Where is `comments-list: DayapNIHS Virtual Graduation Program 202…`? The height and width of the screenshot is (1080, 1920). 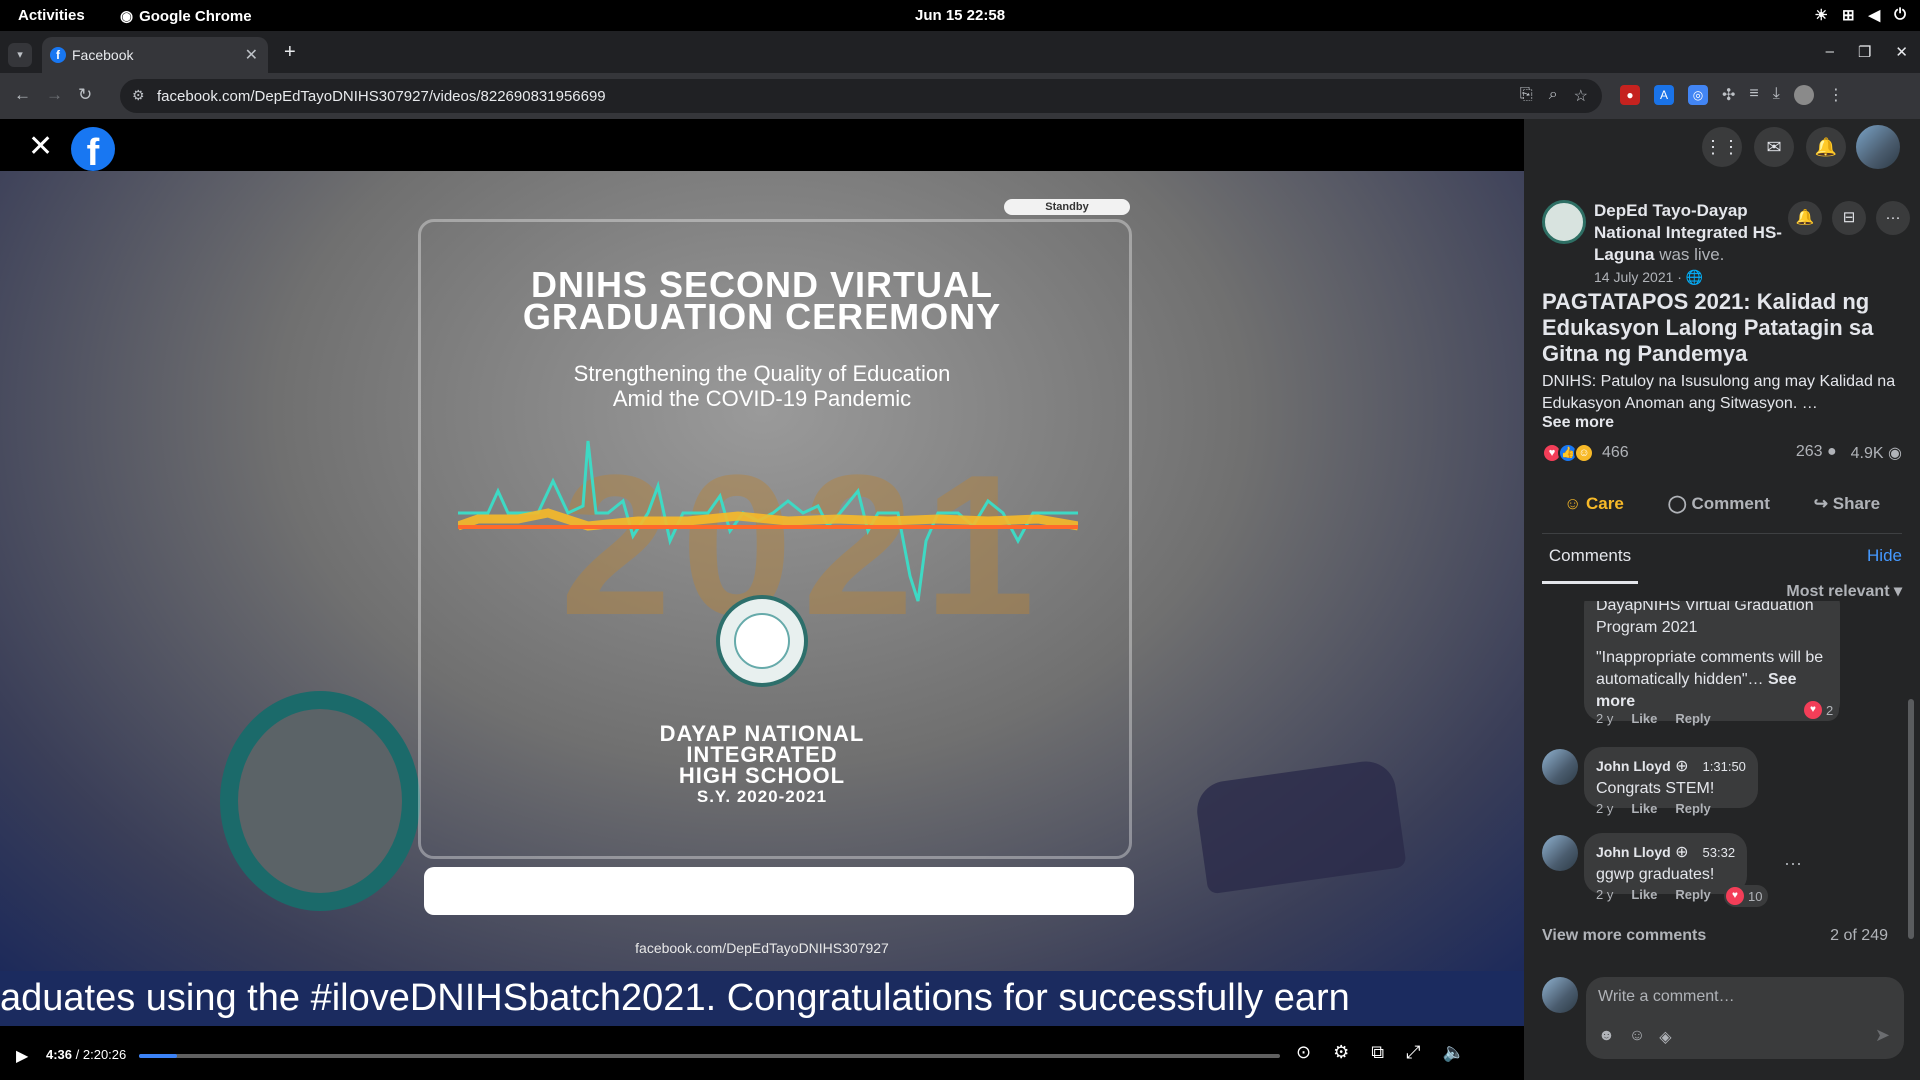
comments-list: DayapNIHS Virtual Graduation Program 202… is located at coordinates (1714, 766).